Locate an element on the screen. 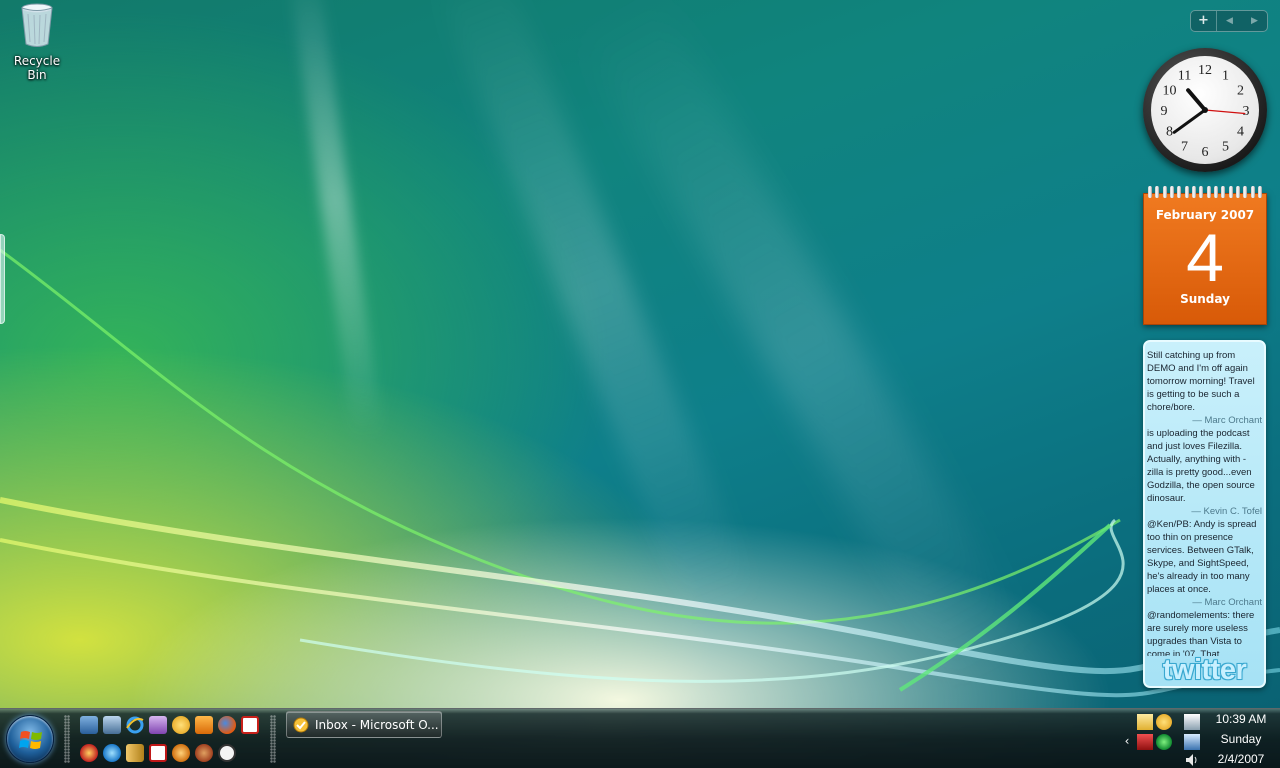  taskbar-time: 10:39 AM is located at coordinates (1241, 719).